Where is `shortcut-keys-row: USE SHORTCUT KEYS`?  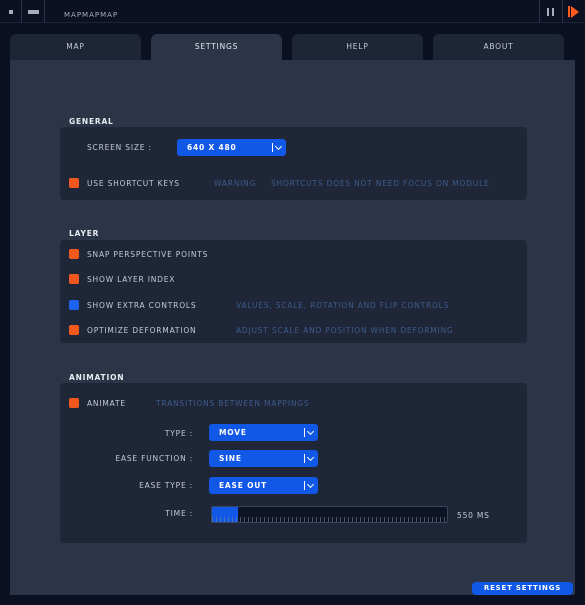
shortcut-keys-row: USE SHORTCUT KEYS is located at coordinates (124, 183).